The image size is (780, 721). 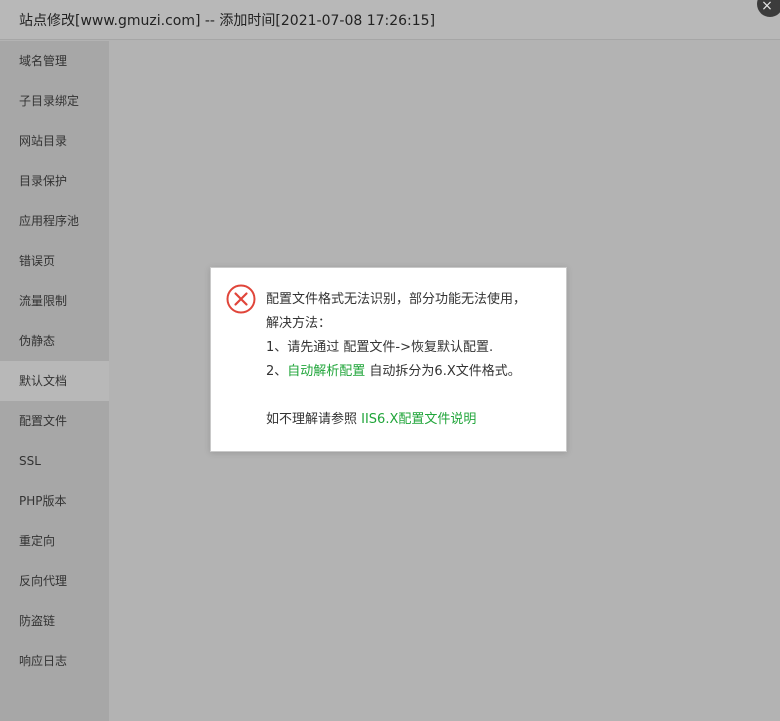 What do you see at coordinates (54, 661) in the screenshot?
I see `sidebar-item-response-log: 响应日志` at bounding box center [54, 661].